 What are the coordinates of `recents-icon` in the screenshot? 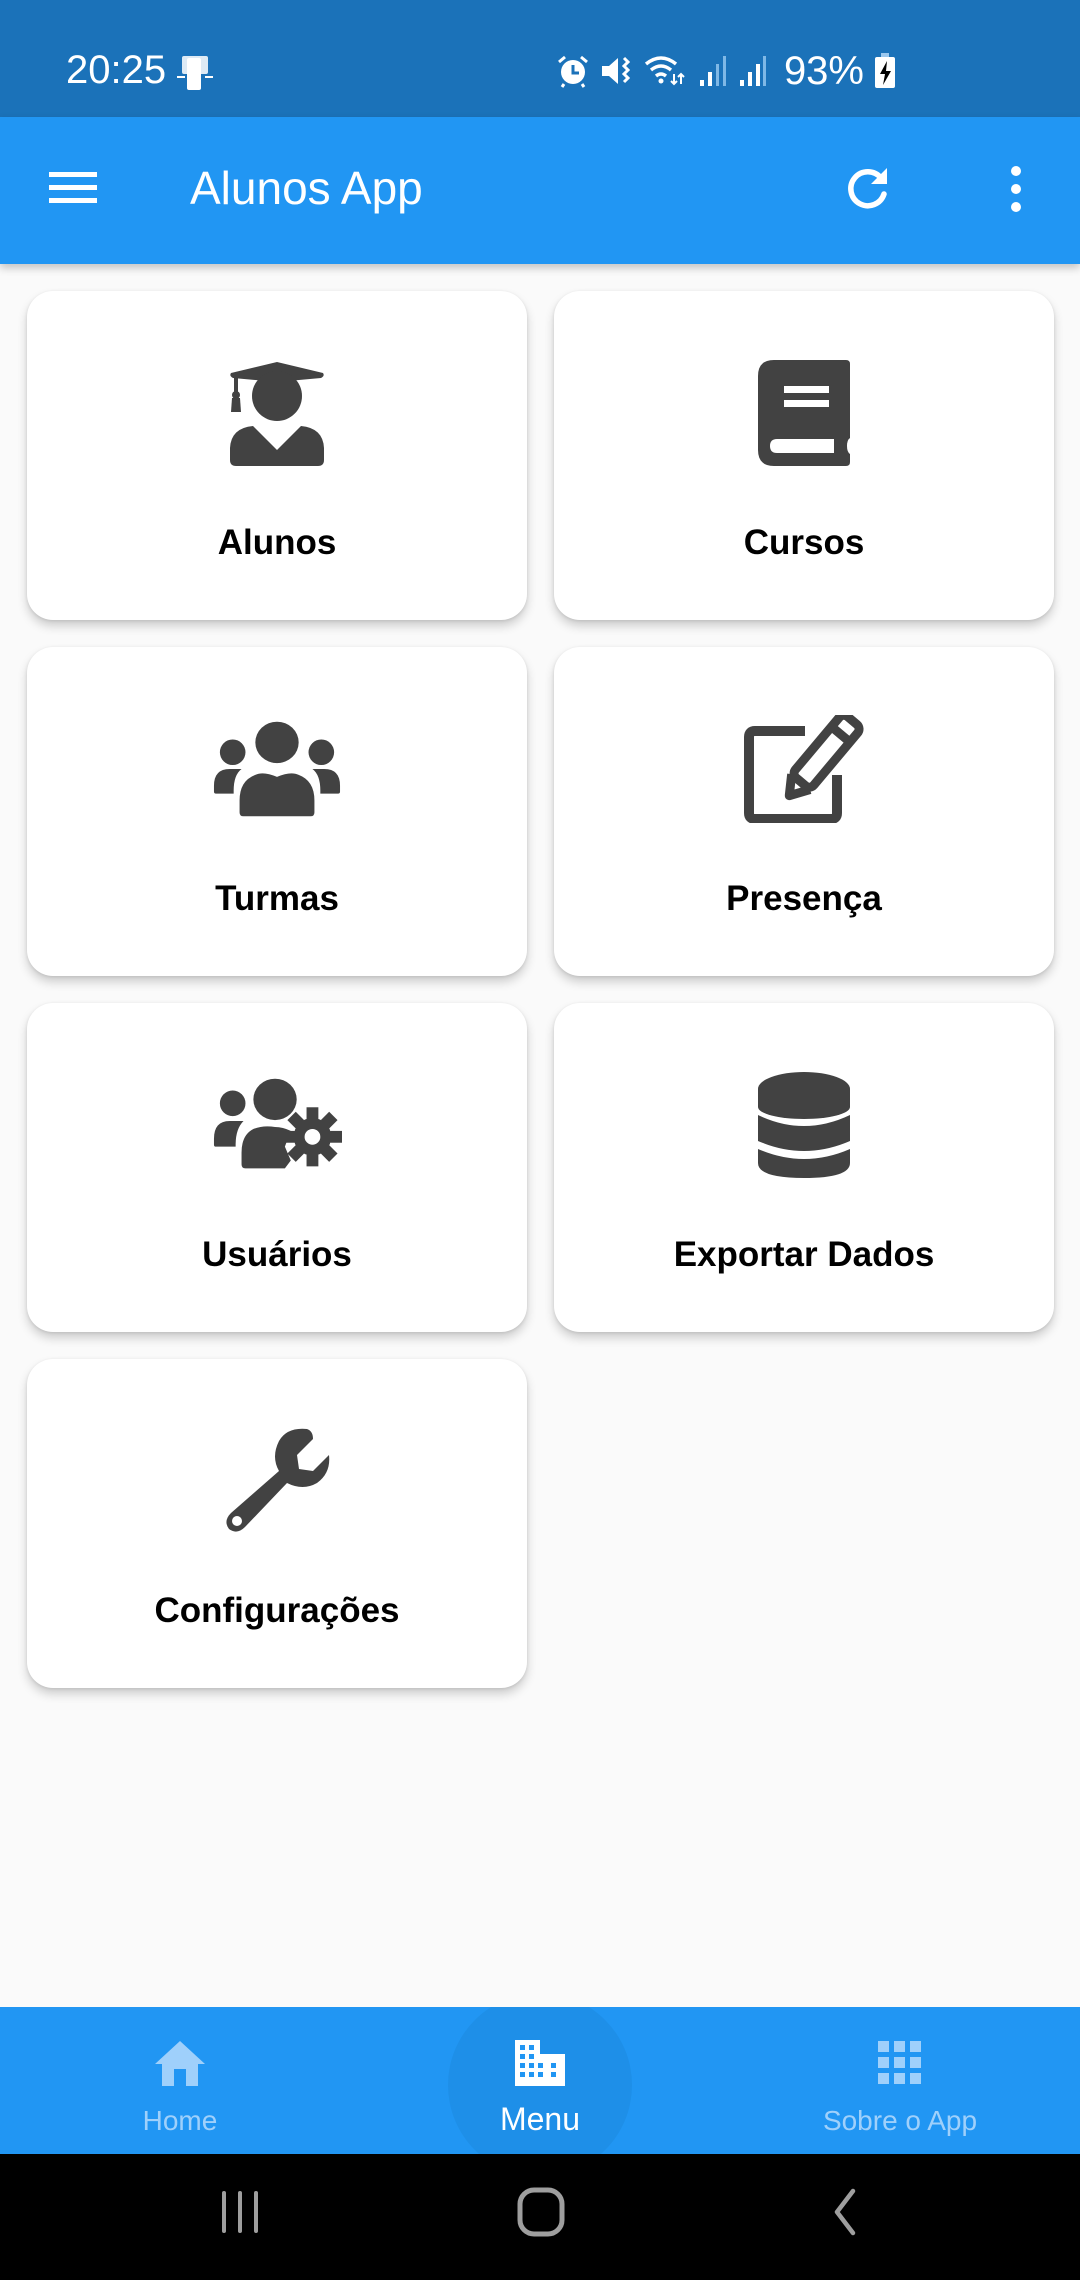 It's located at (240, 2214).